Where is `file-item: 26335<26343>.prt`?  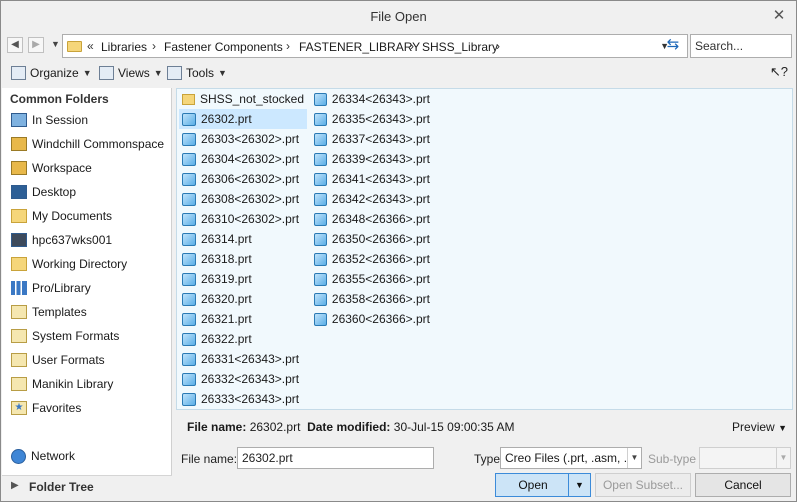
file-item: 26335<26343>.prt is located at coordinates (372, 119).